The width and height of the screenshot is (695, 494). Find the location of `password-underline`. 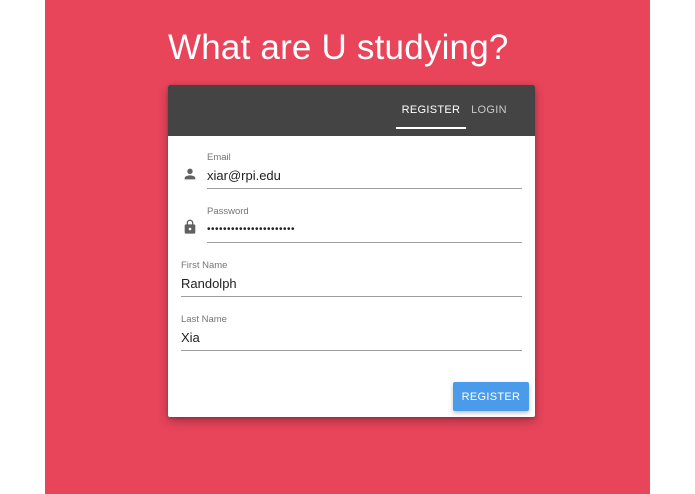

password-underline is located at coordinates (364, 242).